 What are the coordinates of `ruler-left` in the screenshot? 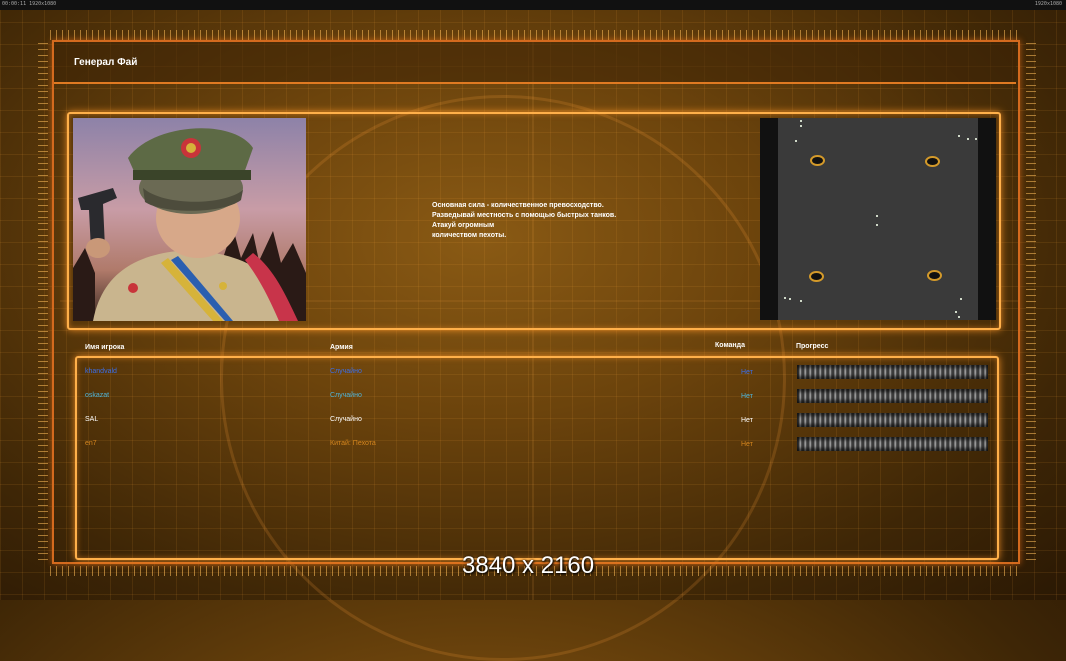 It's located at (43, 300).